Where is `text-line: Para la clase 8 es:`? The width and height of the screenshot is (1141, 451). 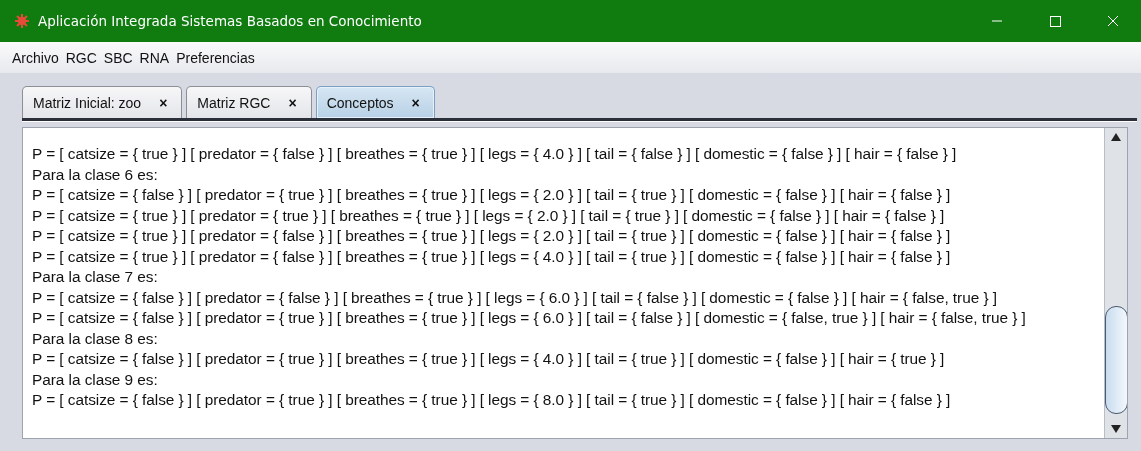 text-line: Para la clase 8 es: is located at coordinates (95, 338).